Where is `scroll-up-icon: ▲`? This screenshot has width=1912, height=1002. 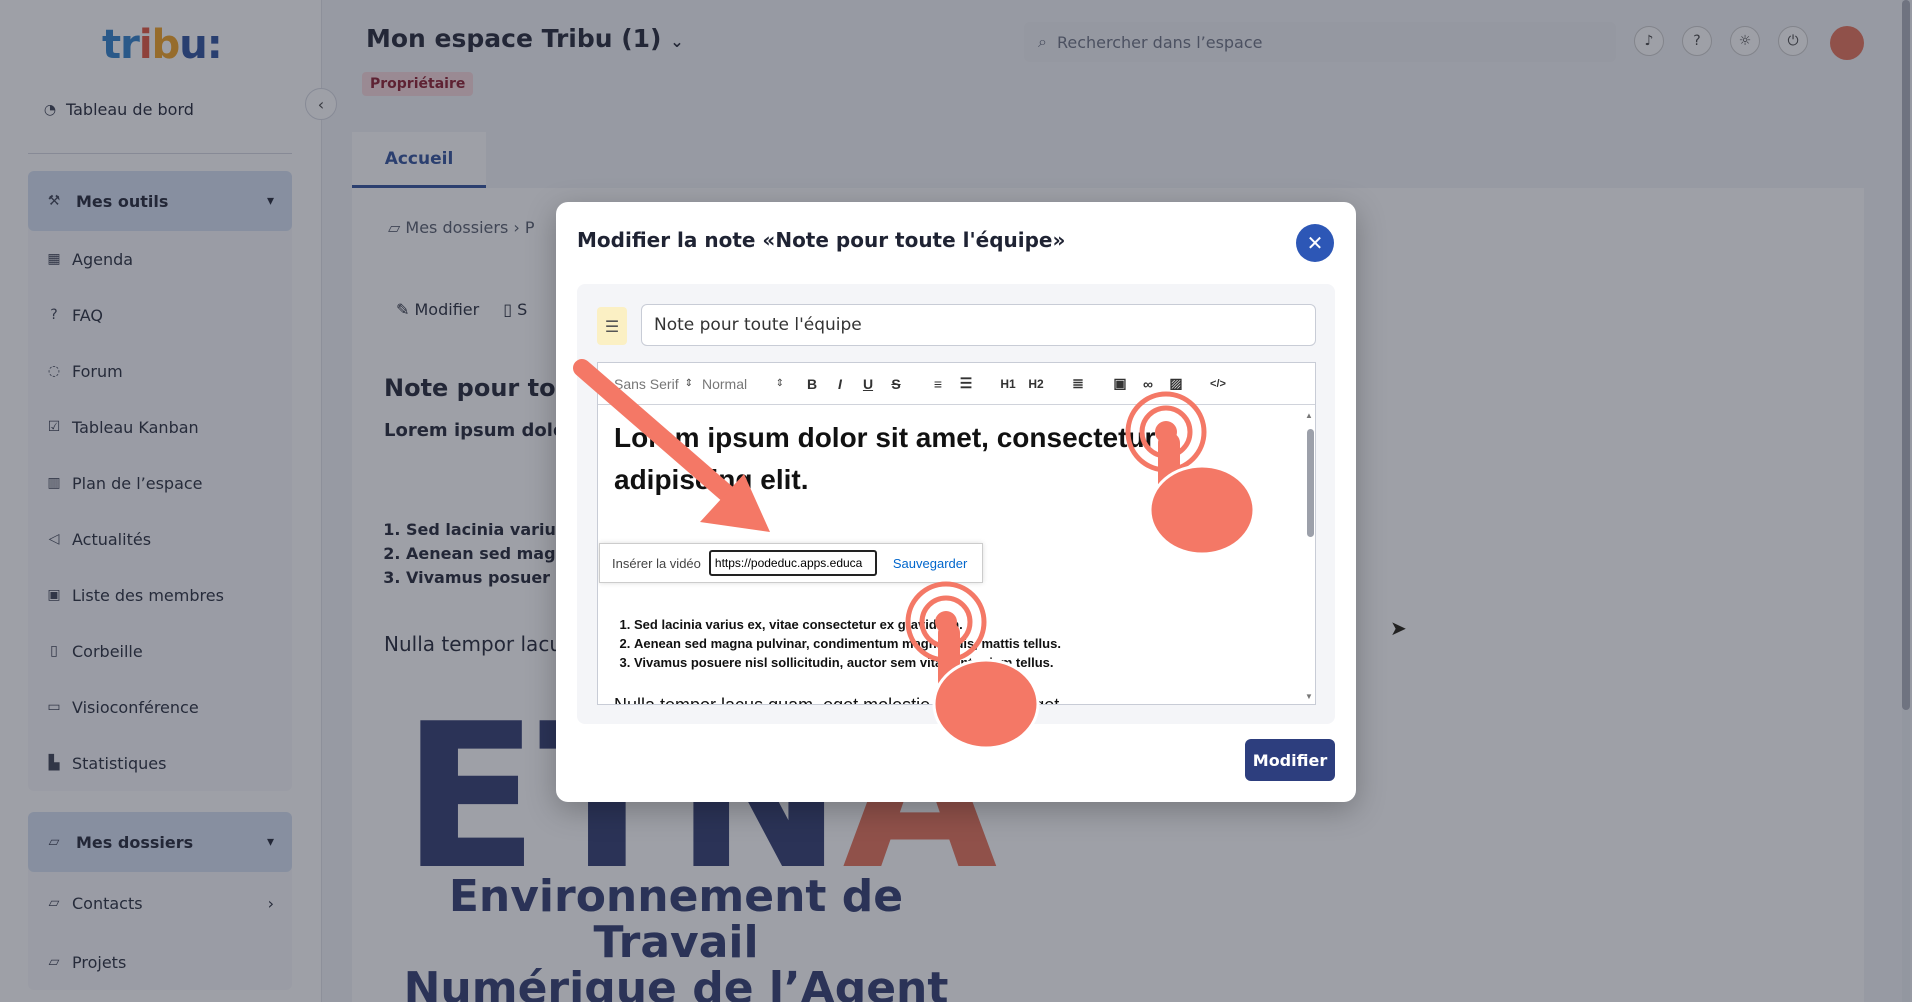
scroll-up-icon: ▲ is located at coordinates (1309, 415).